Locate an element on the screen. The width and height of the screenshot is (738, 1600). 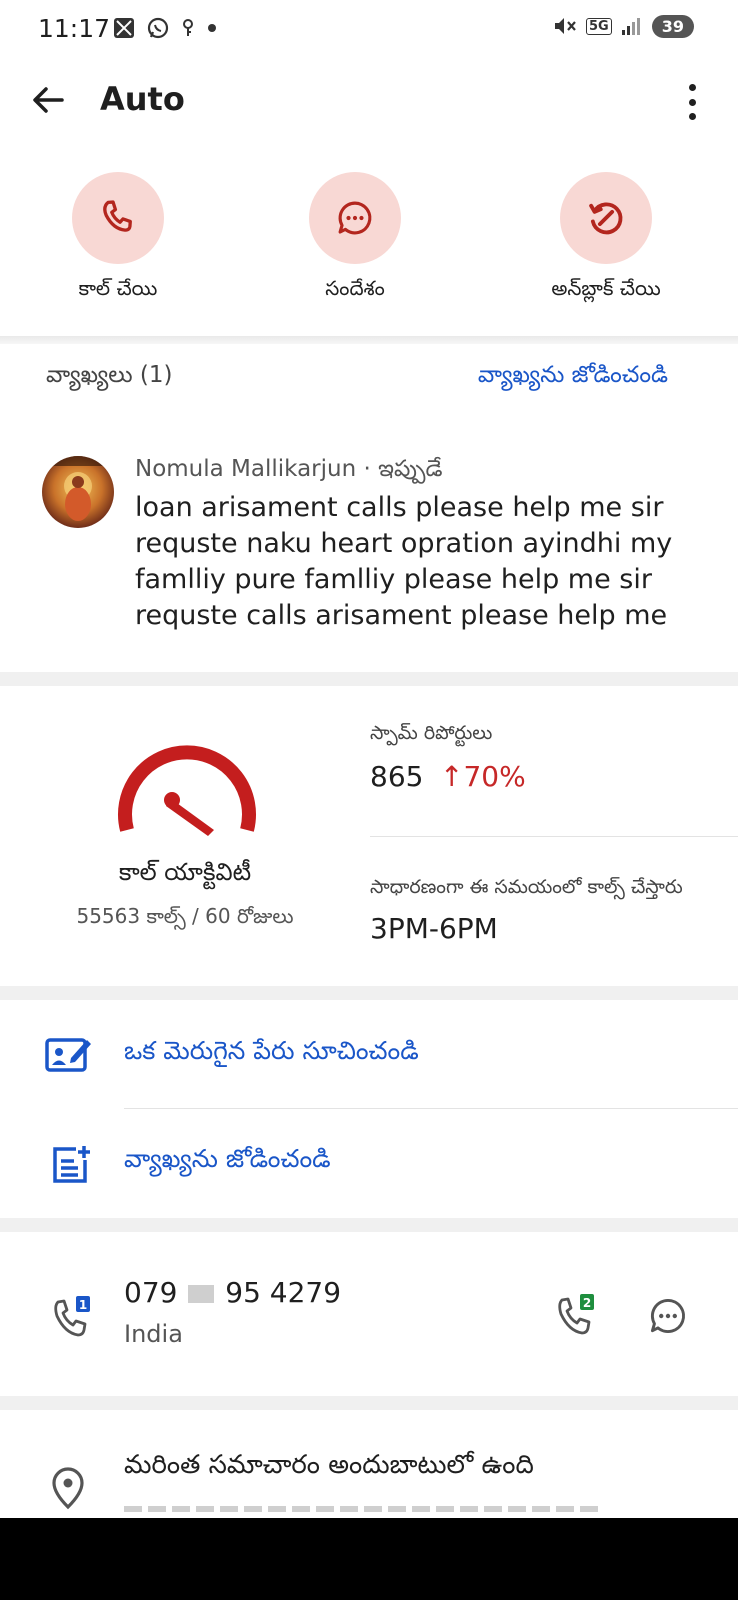
spam-reports-count: 865 is located at coordinates (397, 776).